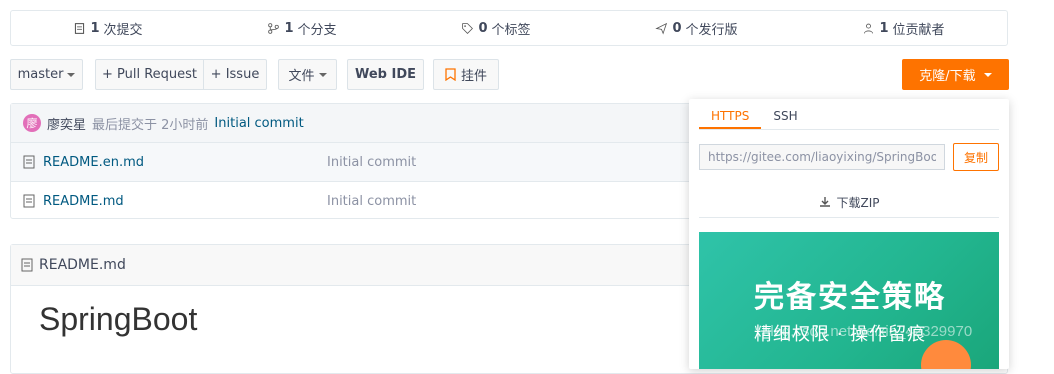 The image size is (1054, 374). I want to click on commit-message: Initial commit, so click(258, 123).